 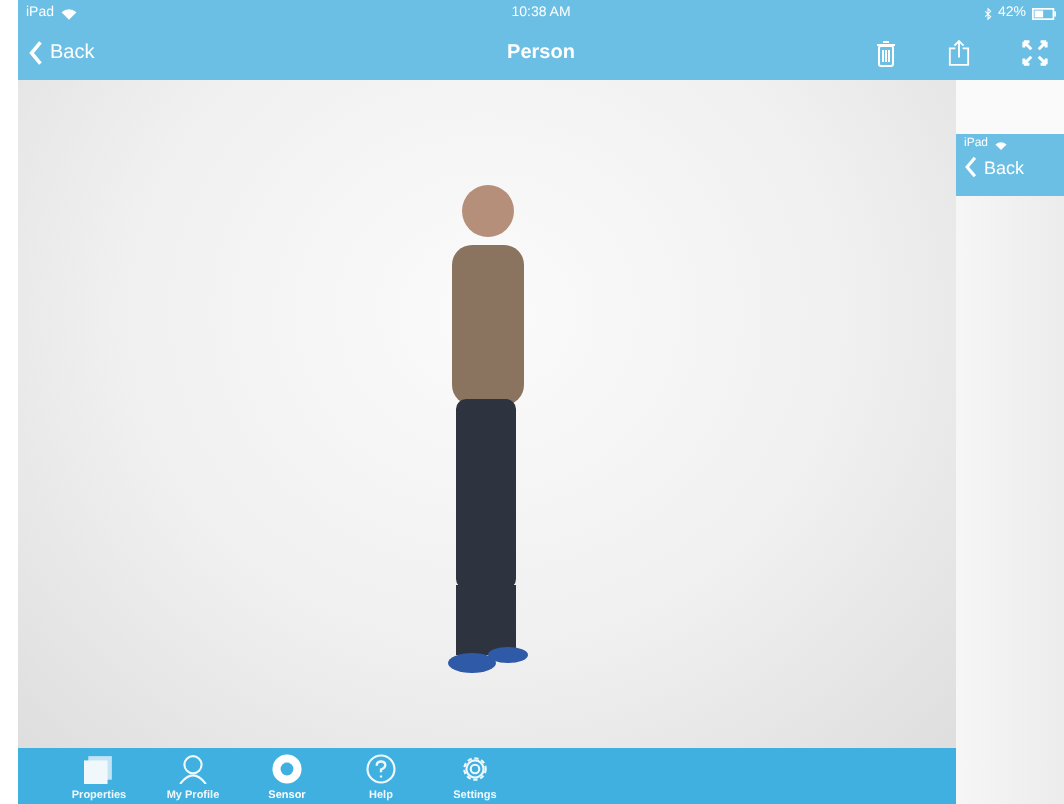 I want to click on person-outline-icon, so click(x=193, y=769).